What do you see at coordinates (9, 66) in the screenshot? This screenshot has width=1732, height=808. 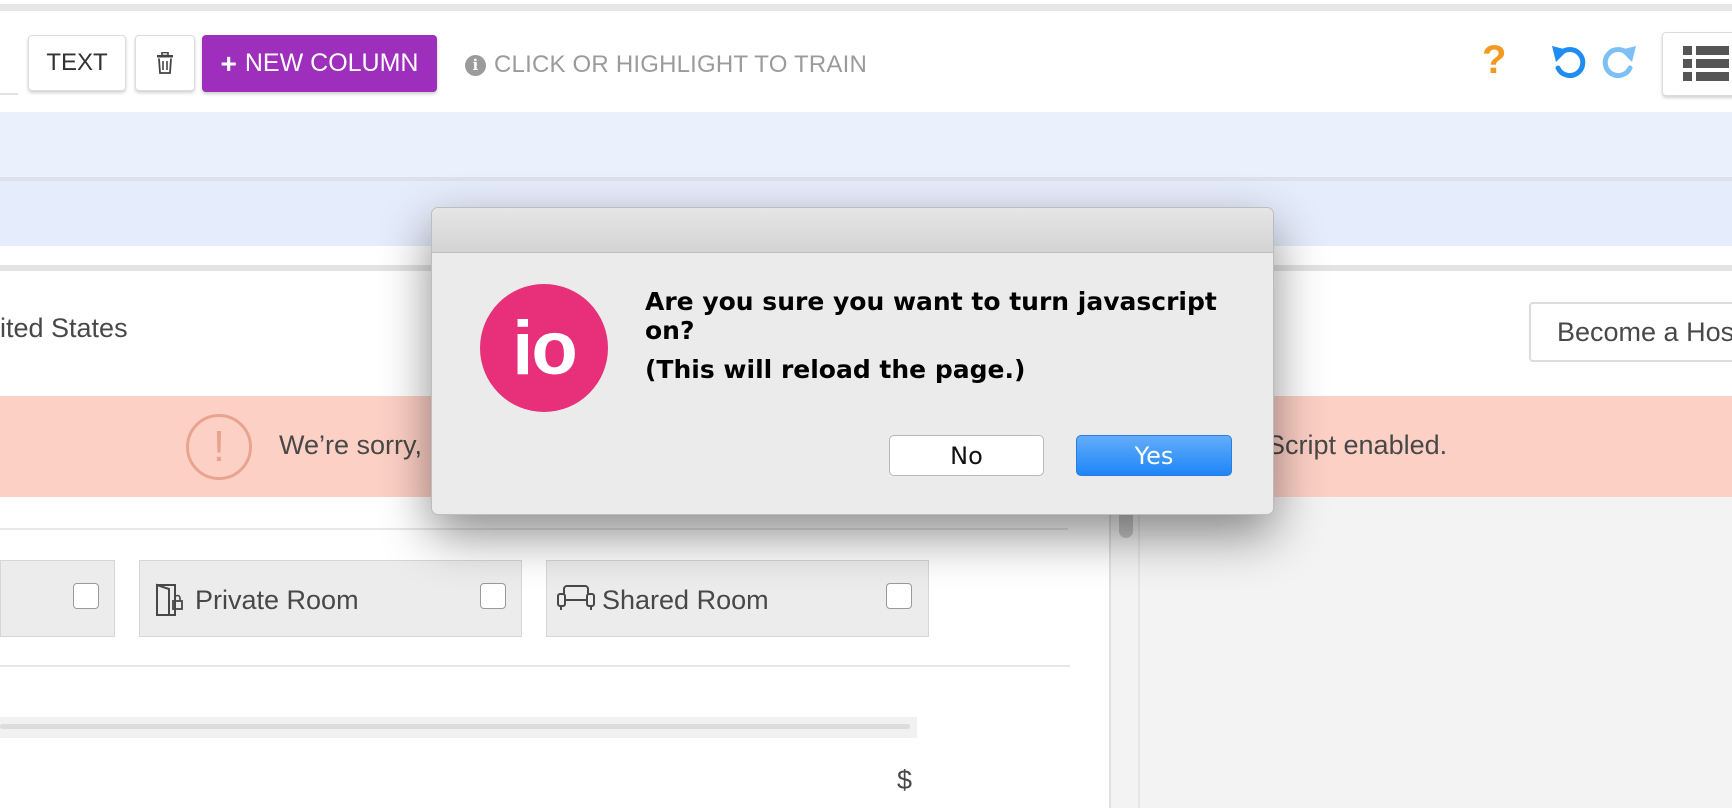 I see `url-input-edge` at bounding box center [9, 66].